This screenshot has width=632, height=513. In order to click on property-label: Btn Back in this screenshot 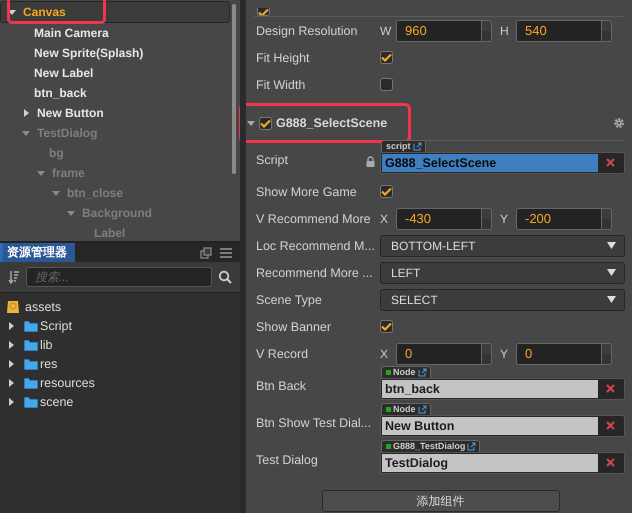, I will do `click(281, 385)`.